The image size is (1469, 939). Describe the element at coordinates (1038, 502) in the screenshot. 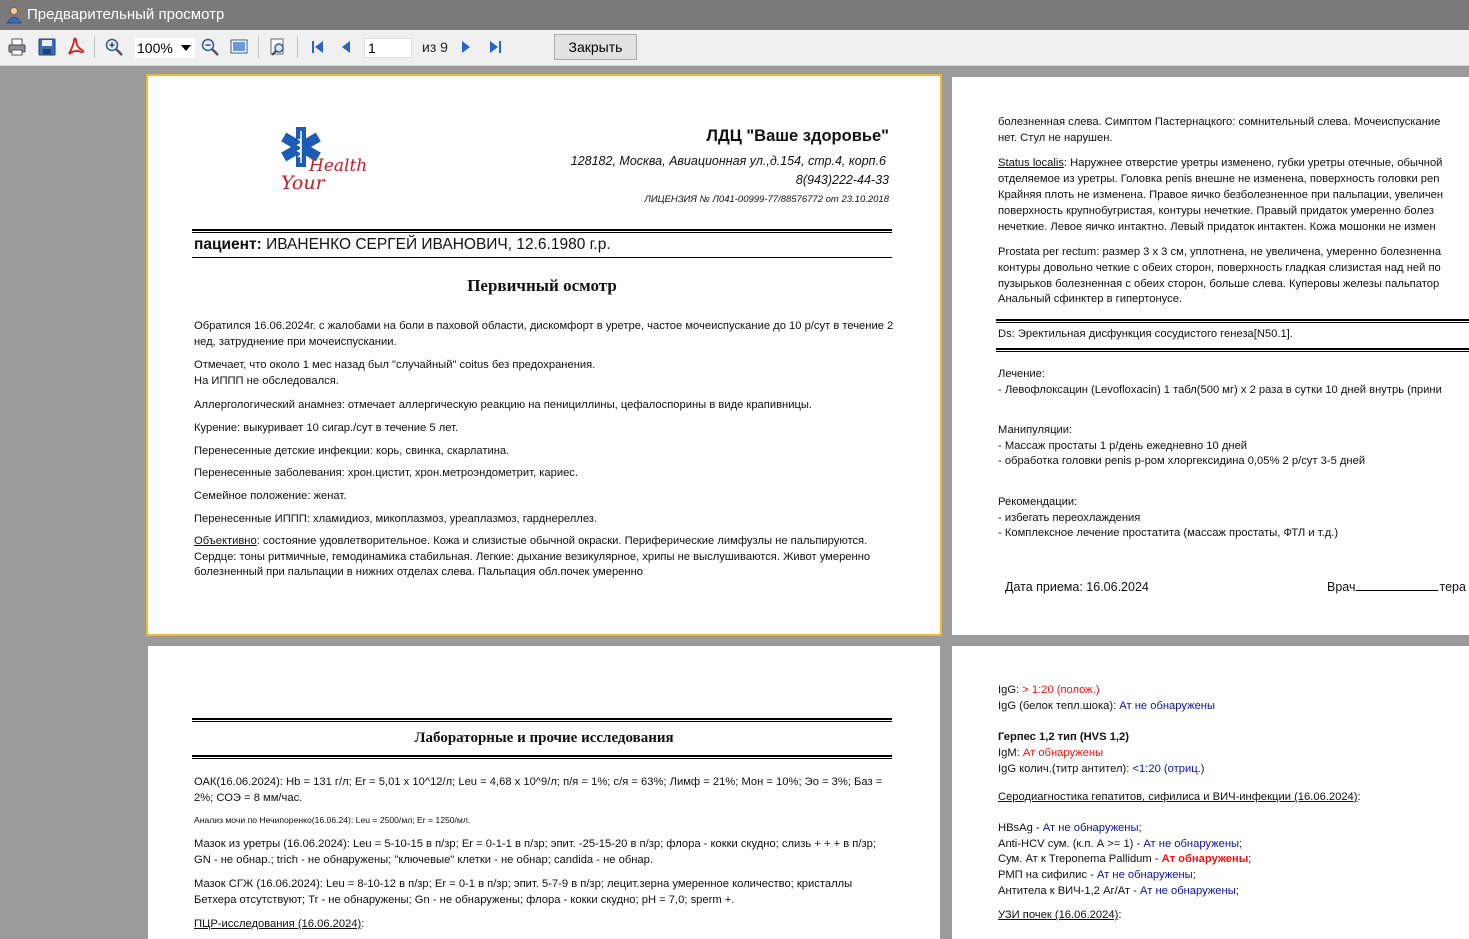

I see `recommendations-title: Рекомендации:` at that location.